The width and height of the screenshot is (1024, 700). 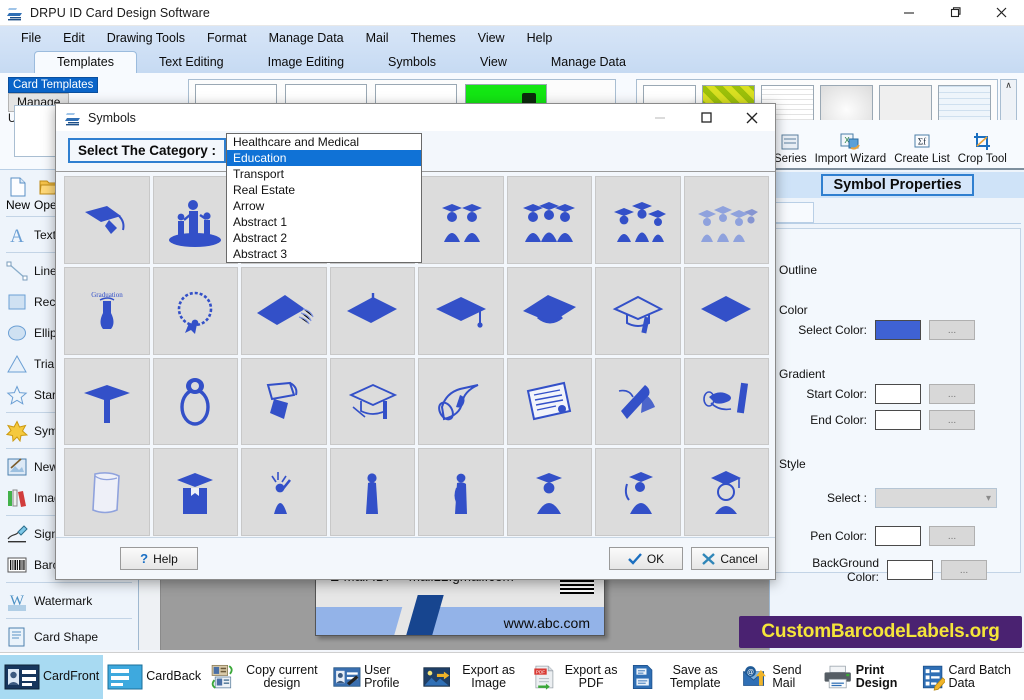 I want to click on symbol-splash-icon, so click(x=17, y=430).